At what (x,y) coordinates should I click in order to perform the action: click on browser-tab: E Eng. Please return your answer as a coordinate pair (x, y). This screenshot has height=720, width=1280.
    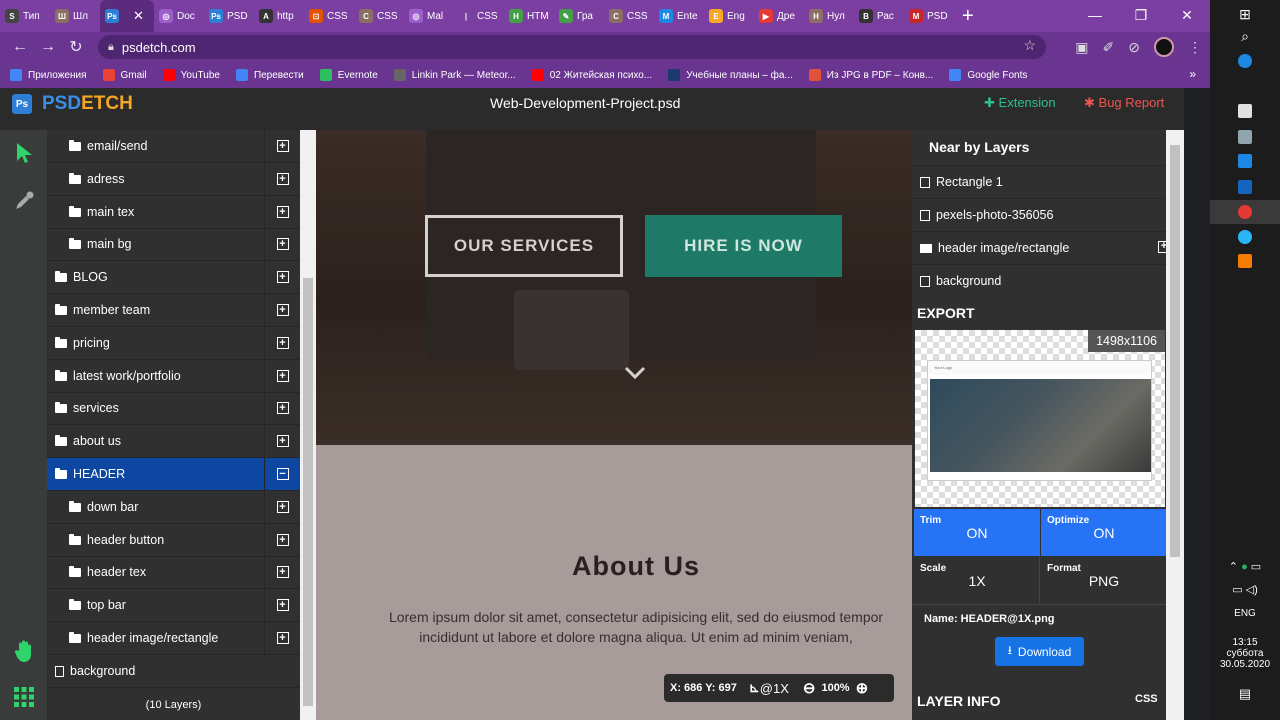
    Looking at the image, I should click on (729, 16).